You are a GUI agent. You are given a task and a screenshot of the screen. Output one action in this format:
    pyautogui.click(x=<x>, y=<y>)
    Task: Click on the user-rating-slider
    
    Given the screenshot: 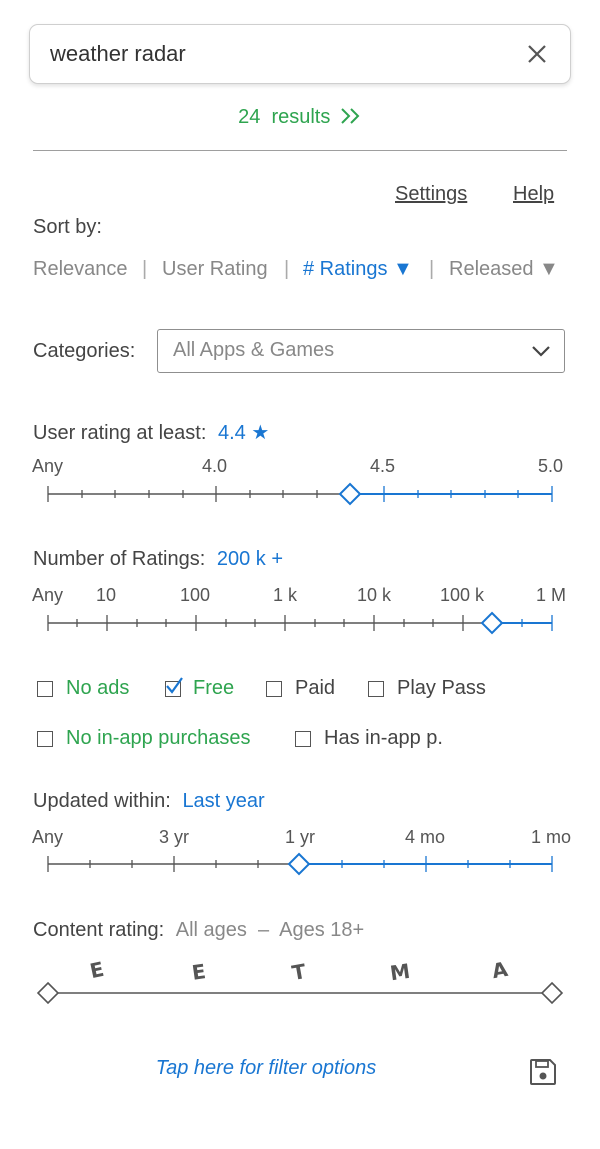 What is the action you would take?
    pyautogui.click(x=300, y=495)
    